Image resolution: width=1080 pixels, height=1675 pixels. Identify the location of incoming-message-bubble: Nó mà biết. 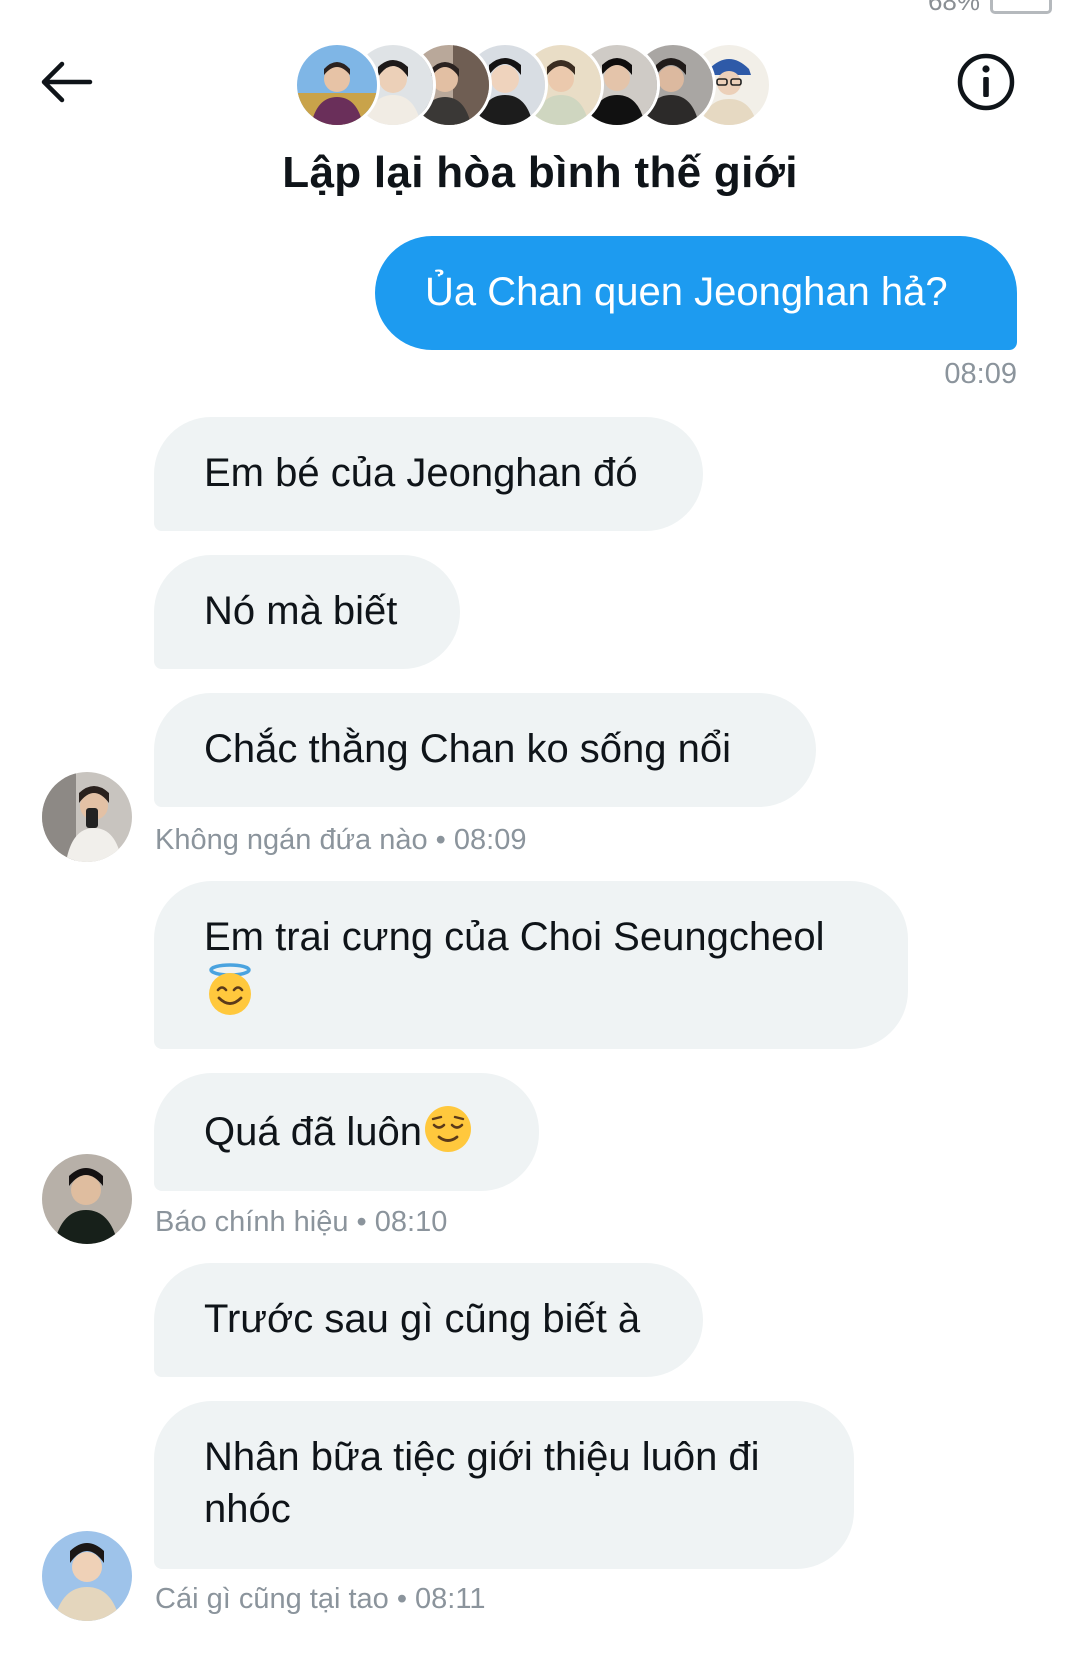
(307, 612).